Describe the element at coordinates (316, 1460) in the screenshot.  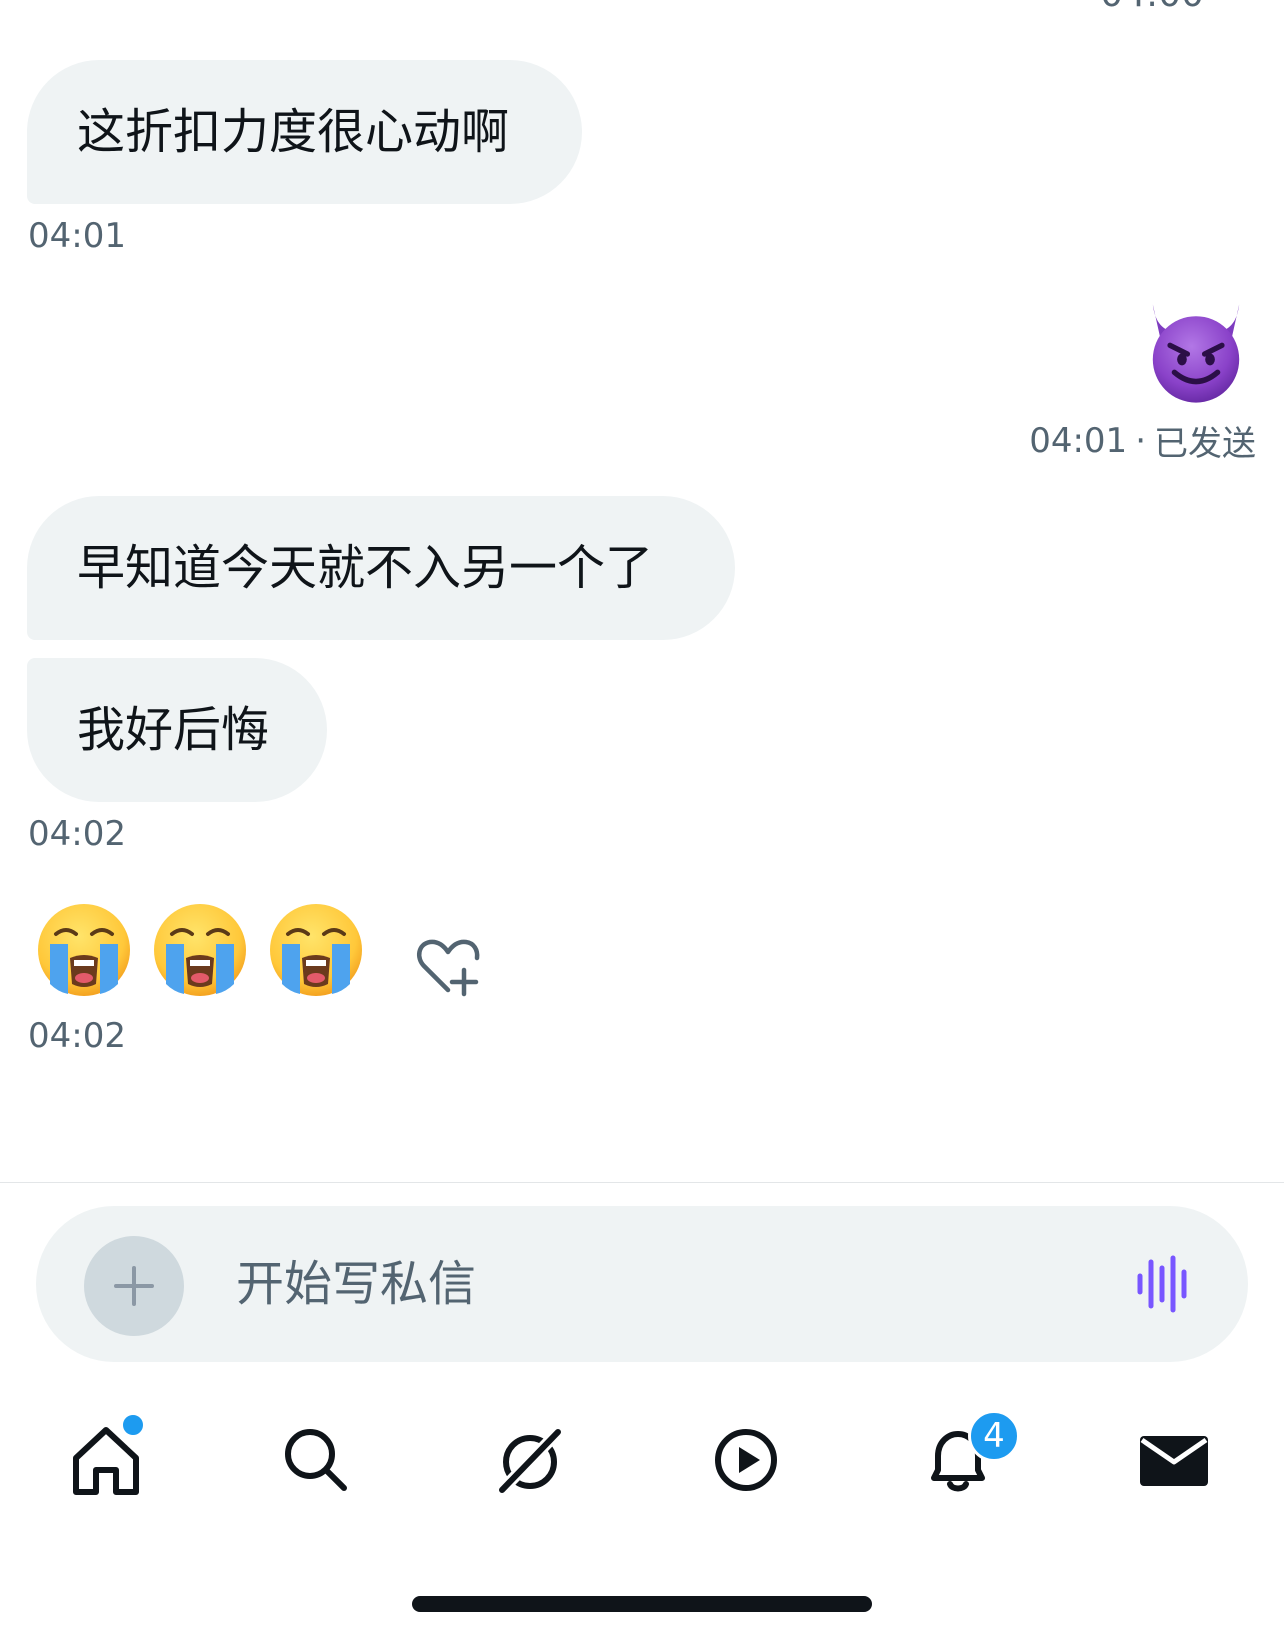
I see `search-icon` at that location.